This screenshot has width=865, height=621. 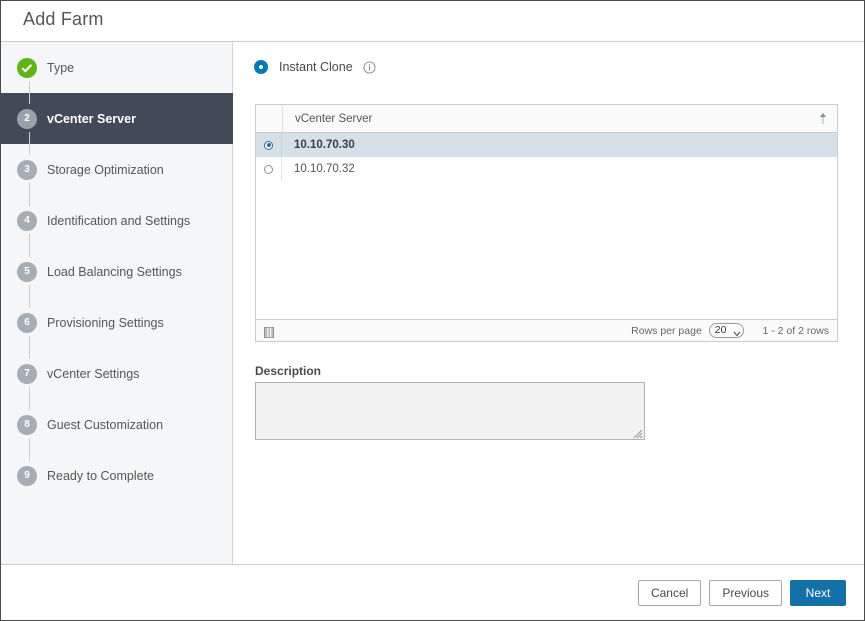 I want to click on sidebar-step-4: 4 Identification and Settings, so click(x=116, y=214).